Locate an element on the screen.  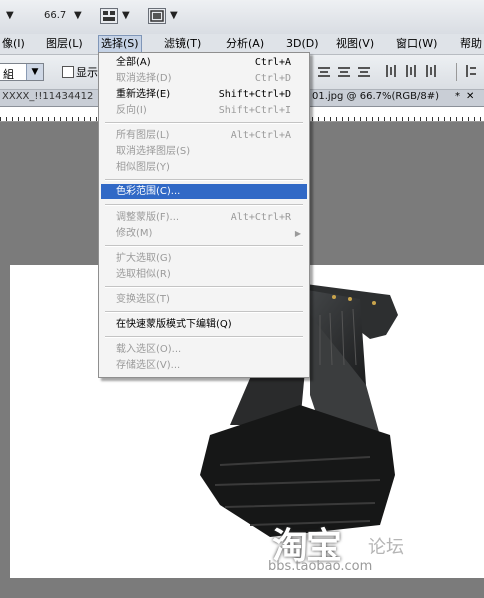
close-tab-icon: ✕ is located at coordinates (470, 96).